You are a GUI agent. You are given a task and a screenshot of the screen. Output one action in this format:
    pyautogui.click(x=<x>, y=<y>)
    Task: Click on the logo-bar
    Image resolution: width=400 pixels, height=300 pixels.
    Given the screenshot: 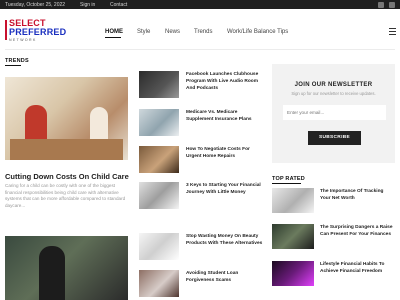 What is the action you would take?
    pyautogui.click(x=6, y=30)
    